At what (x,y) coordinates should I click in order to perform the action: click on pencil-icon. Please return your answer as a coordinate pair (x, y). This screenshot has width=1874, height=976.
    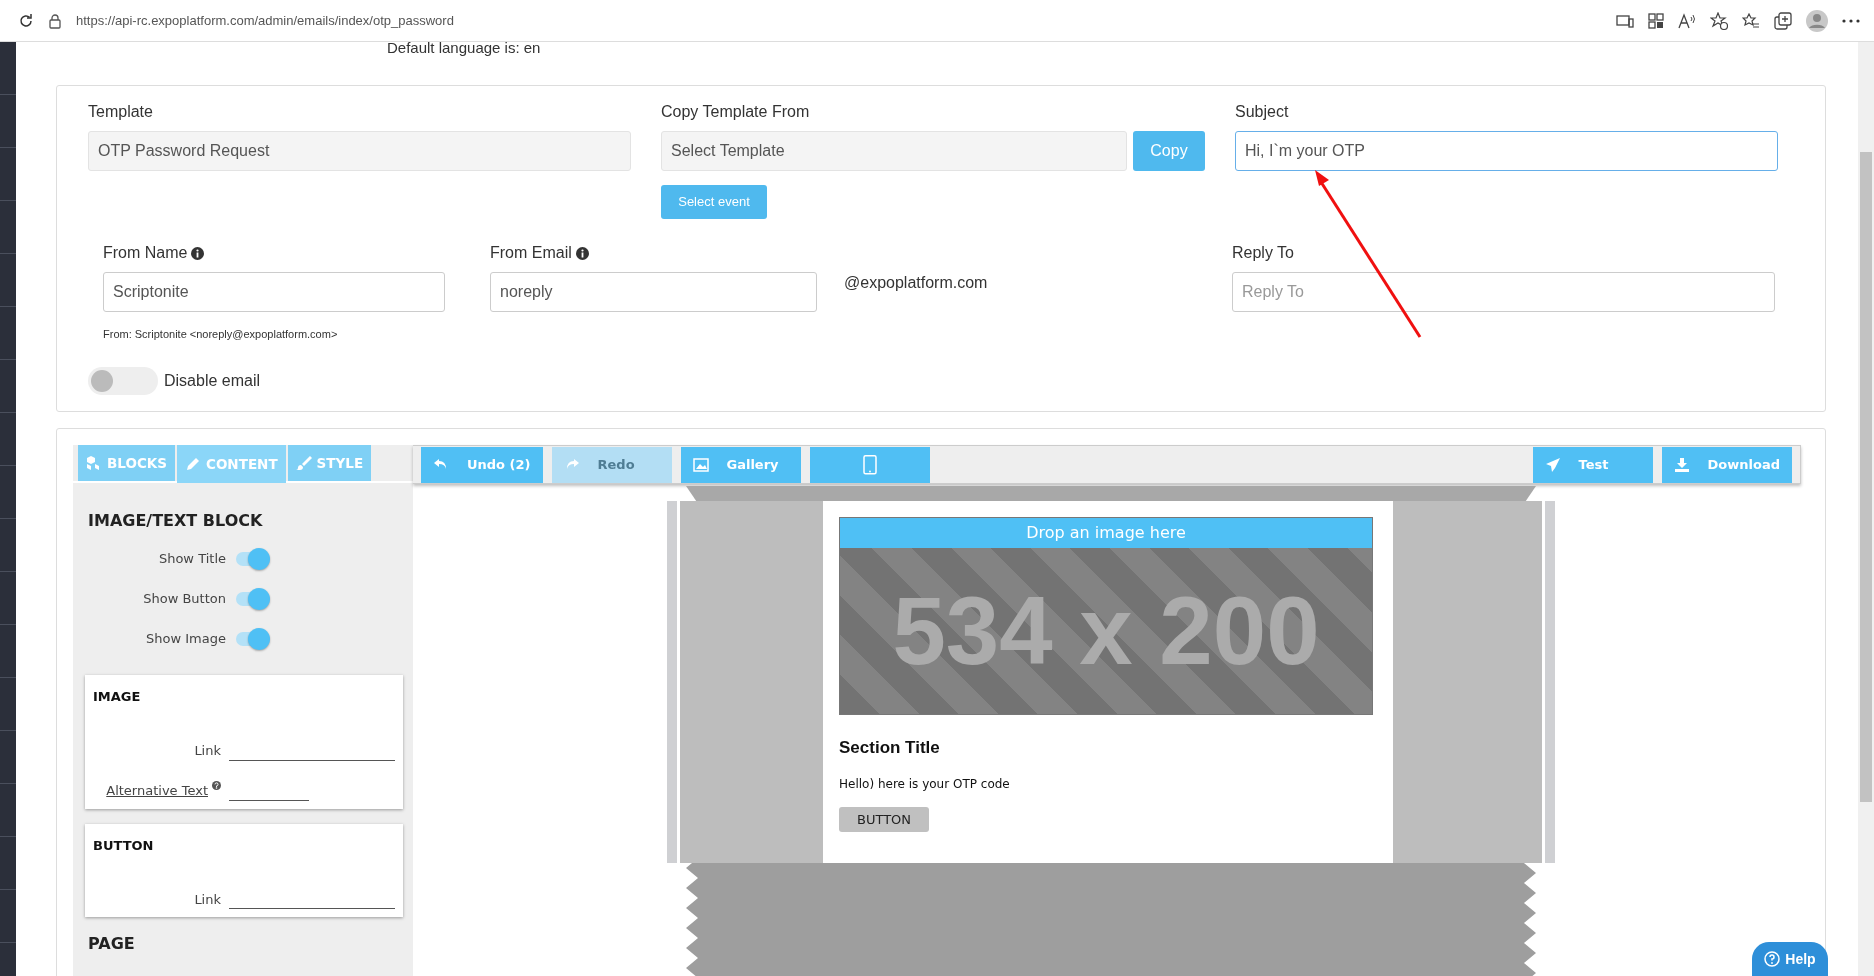
    Looking at the image, I should click on (193, 464).